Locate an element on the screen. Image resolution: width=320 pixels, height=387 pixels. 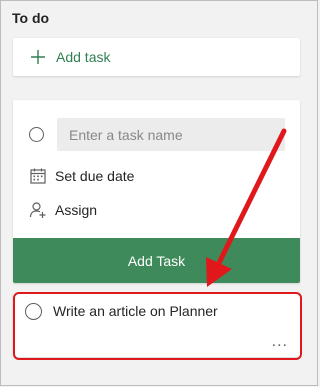
set-due-date-button: Set due date is located at coordinates (81, 176).